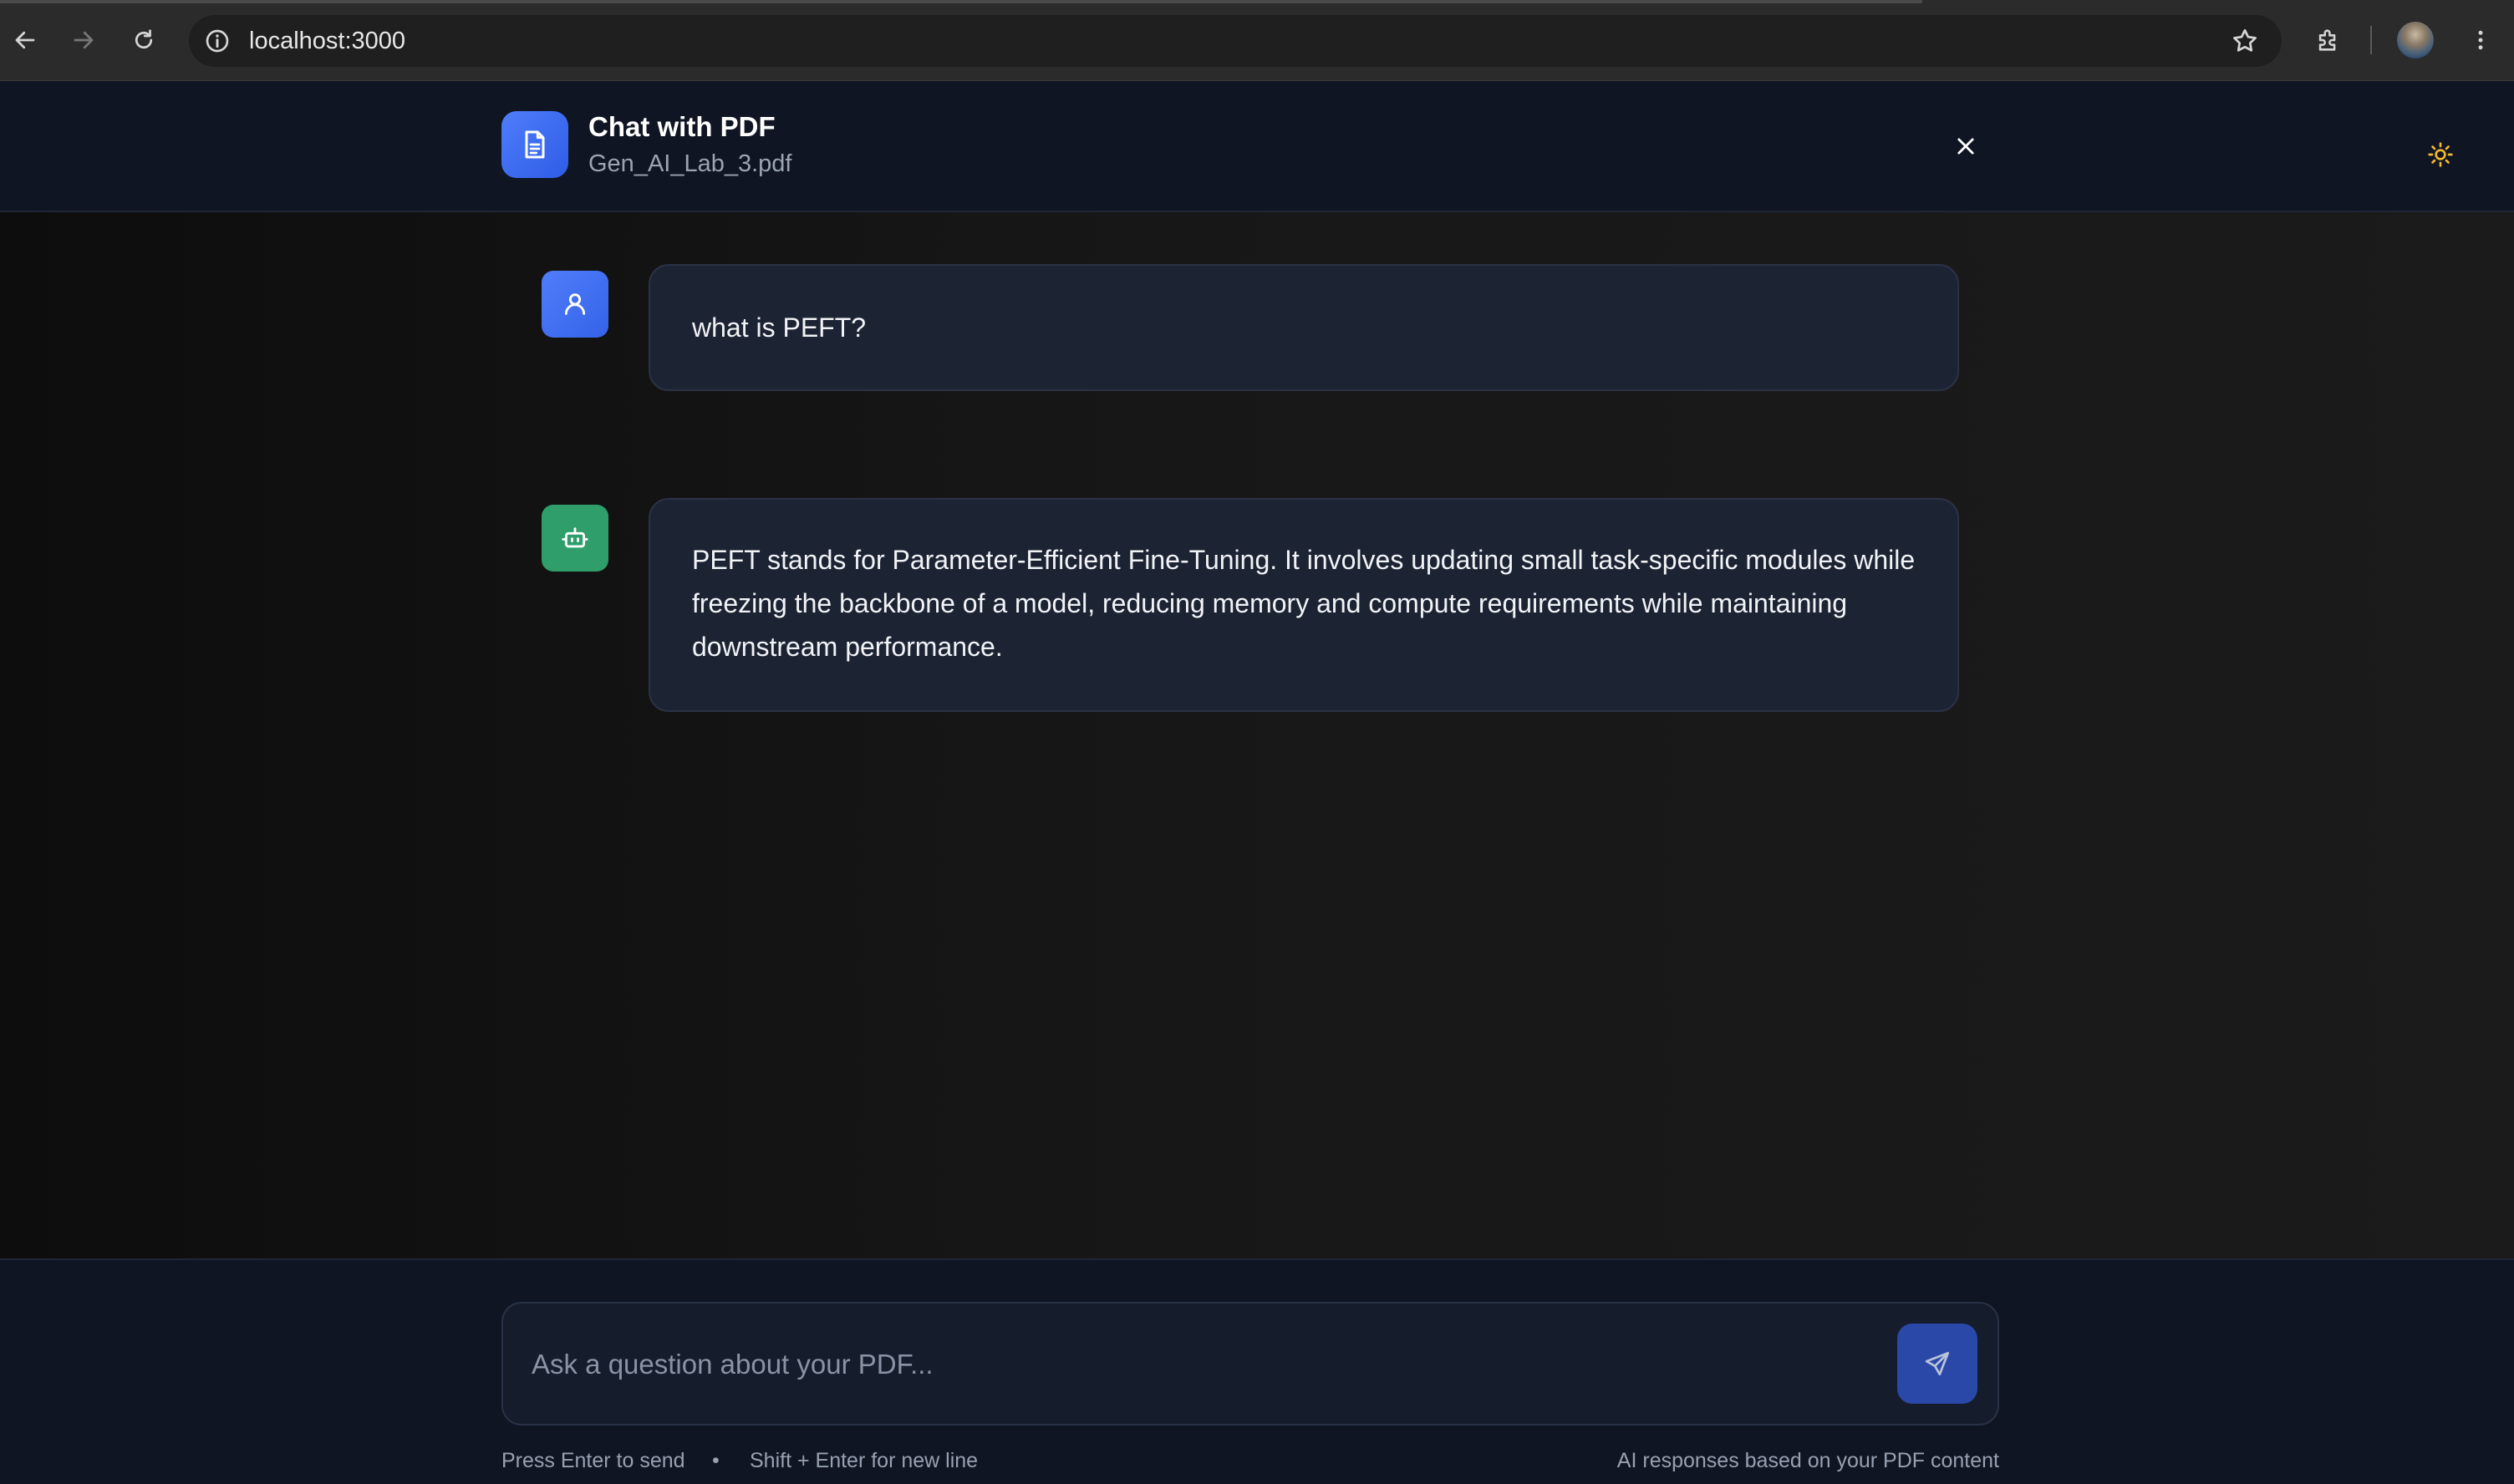 This screenshot has width=2514, height=1484. I want to click on reload-icon, so click(144, 40).